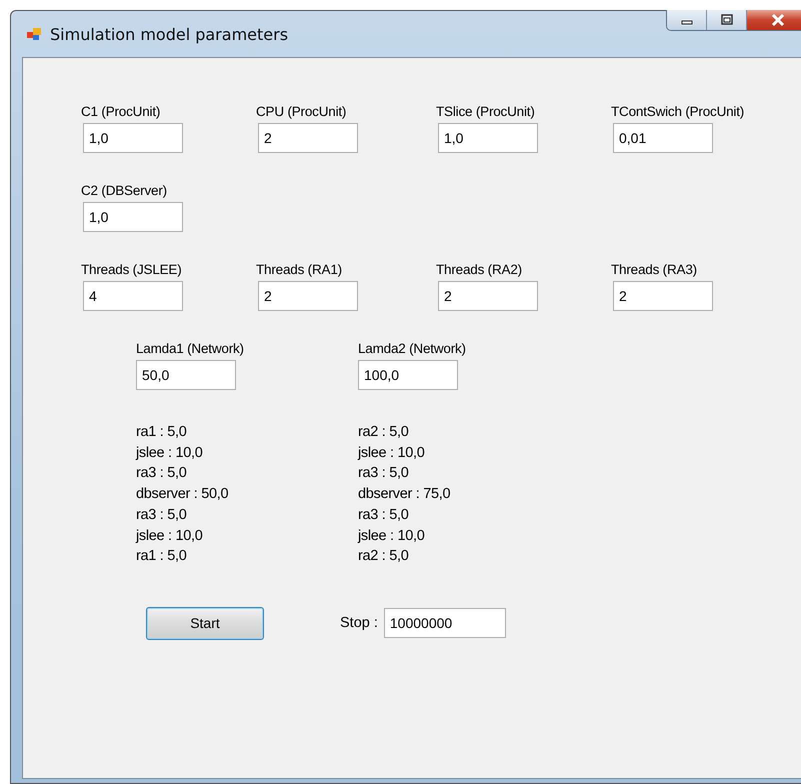  I want to click on field-label: Threads (RA2), so click(479, 269).